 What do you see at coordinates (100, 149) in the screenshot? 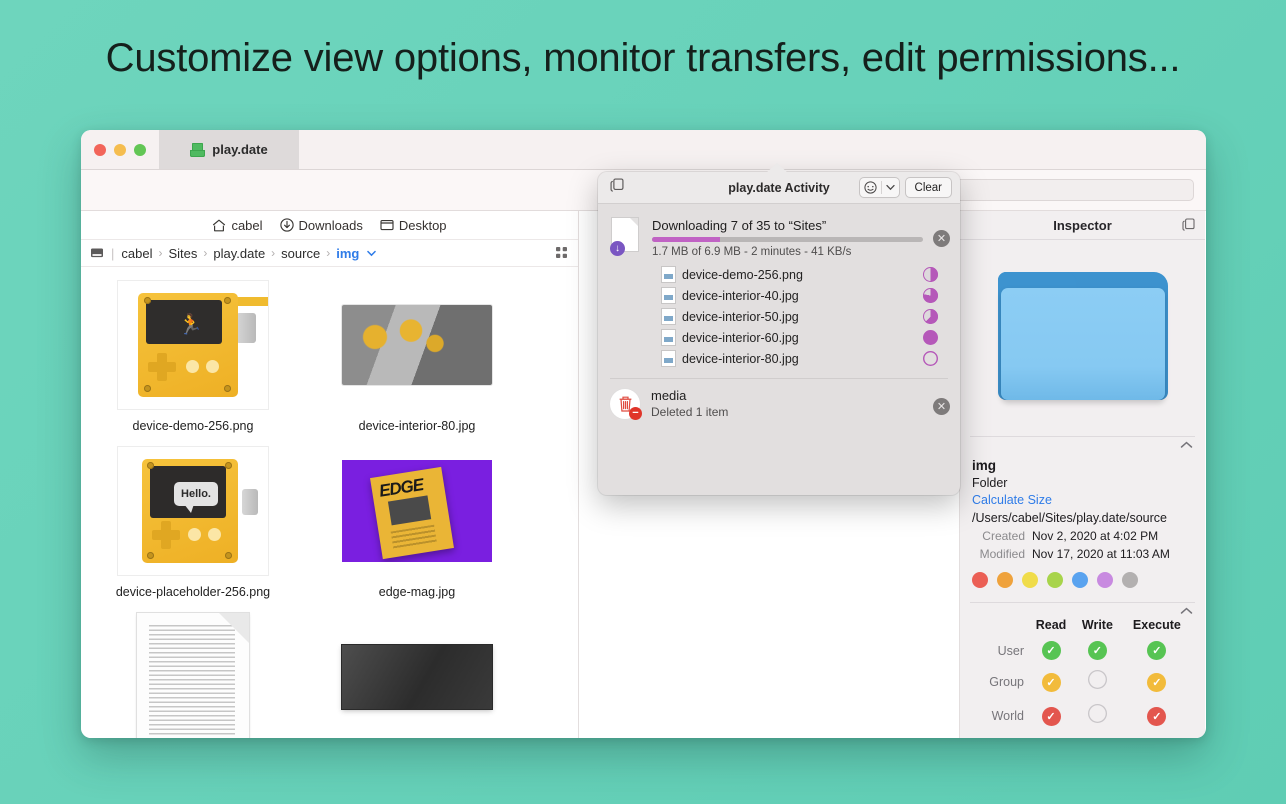
I see `close-button` at bounding box center [100, 149].